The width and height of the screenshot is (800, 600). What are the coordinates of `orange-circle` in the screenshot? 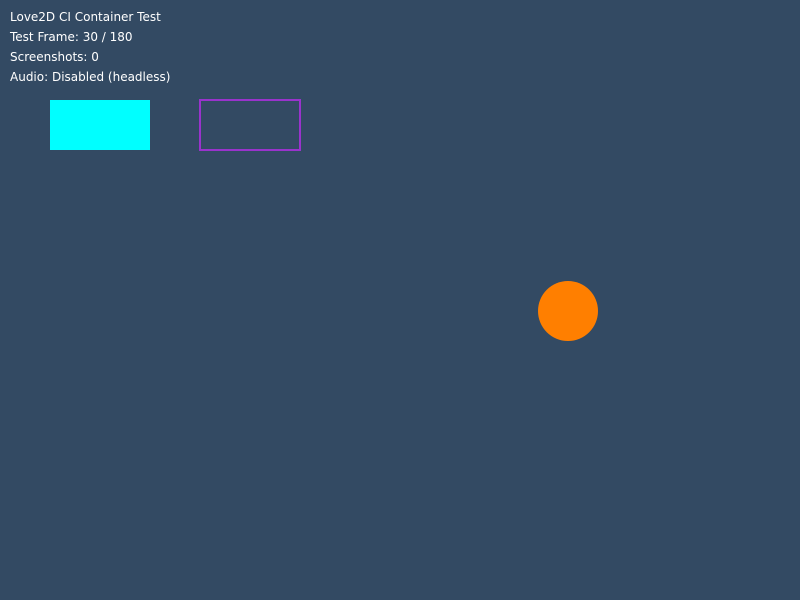 It's located at (568, 311).